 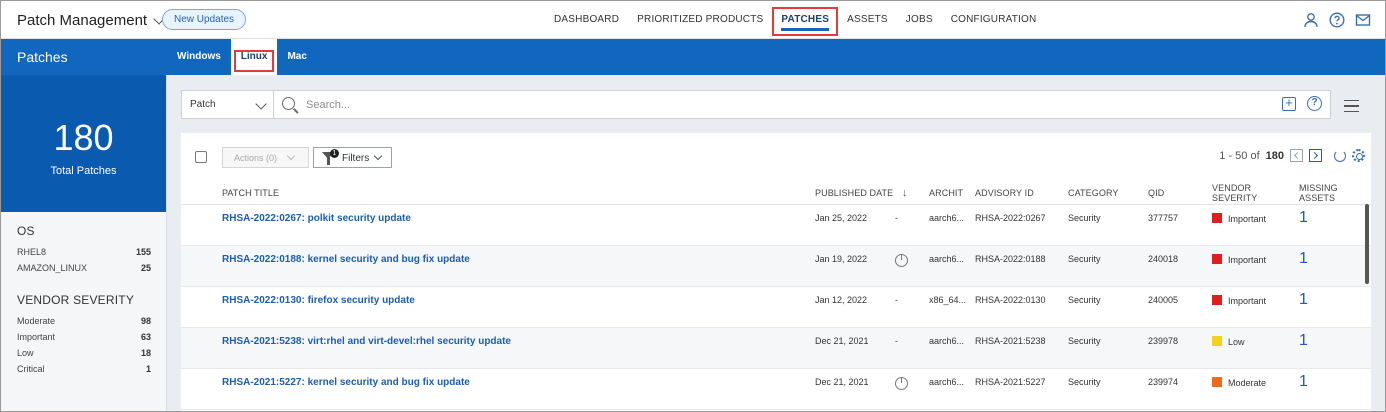 What do you see at coordinates (36, 321) in the screenshot?
I see `severity-item-name: Moderate` at bounding box center [36, 321].